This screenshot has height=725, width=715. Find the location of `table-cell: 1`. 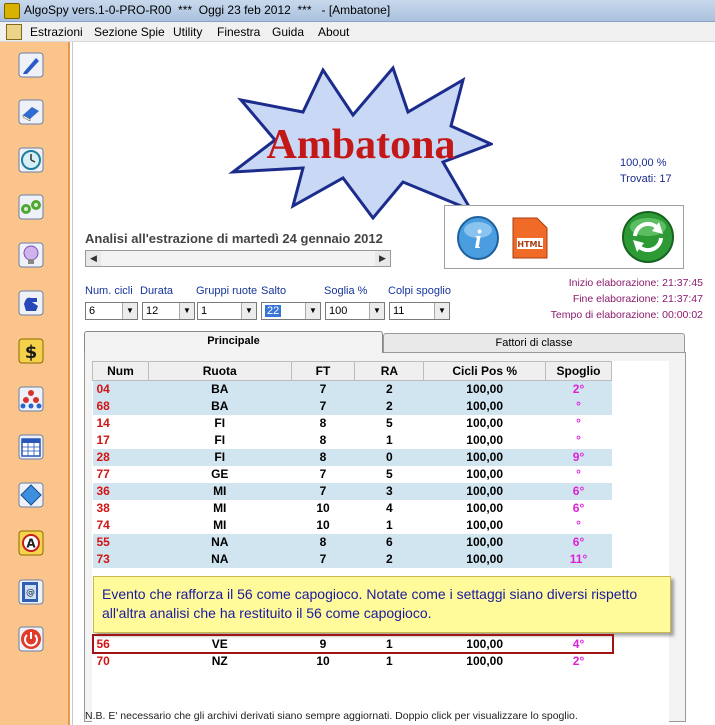

table-cell: 1 is located at coordinates (389, 440).